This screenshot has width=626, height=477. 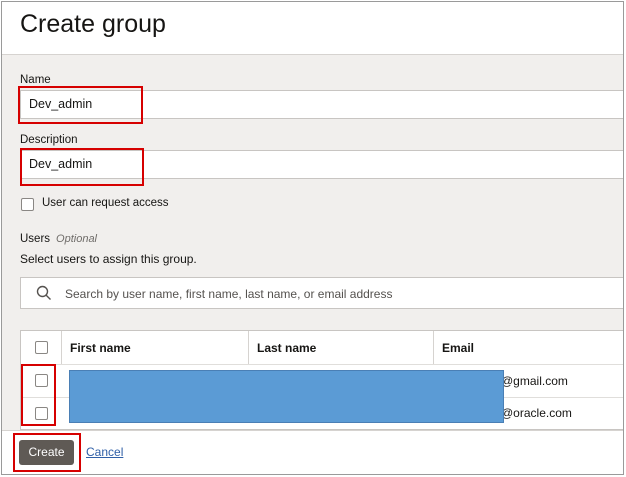 What do you see at coordinates (41, 347) in the screenshot?
I see `select-all-checkbox` at bounding box center [41, 347].